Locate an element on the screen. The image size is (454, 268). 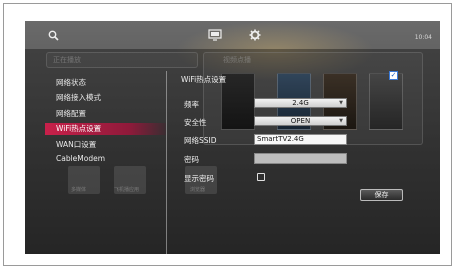
menu-item-network-config: 网络配置 is located at coordinates (71, 113).